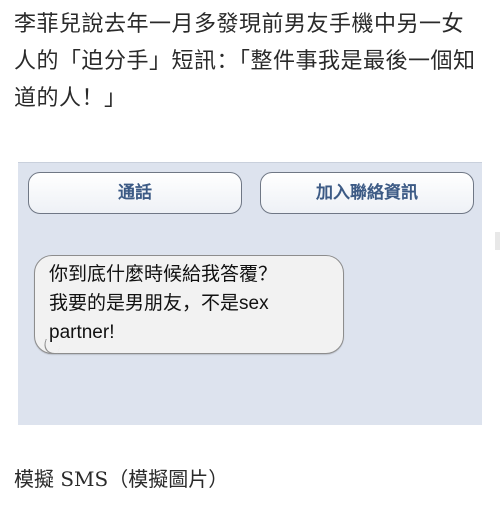 This screenshot has height=508, width=500. I want to click on message-line: 我要的是男朋友，不是sex, so click(159, 303).